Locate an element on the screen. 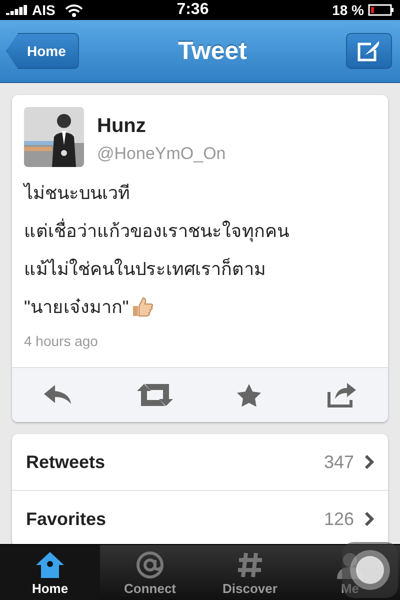 Image resolution: width=400 pixels, height=600 pixels. compose-button is located at coordinates (369, 51).